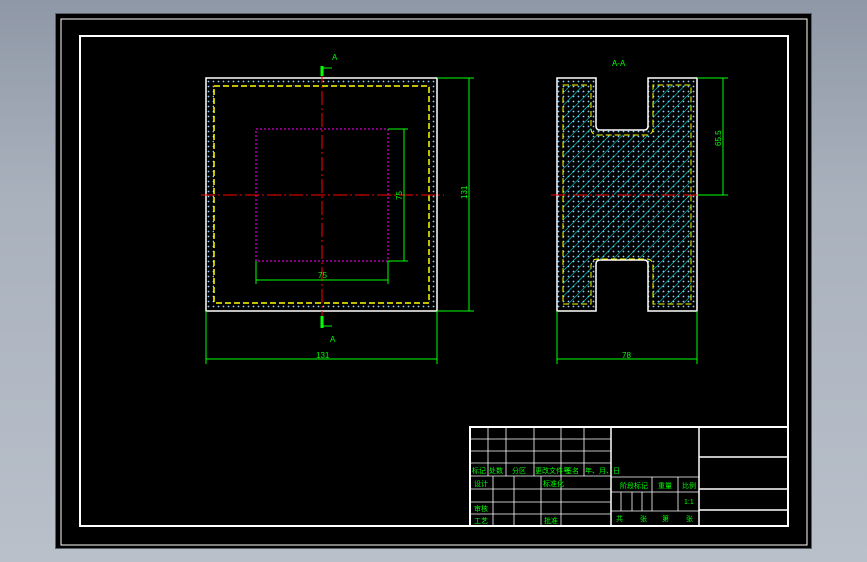 The height and width of the screenshot is (562, 867). I want to click on tb-approve: 批准, so click(551, 520).